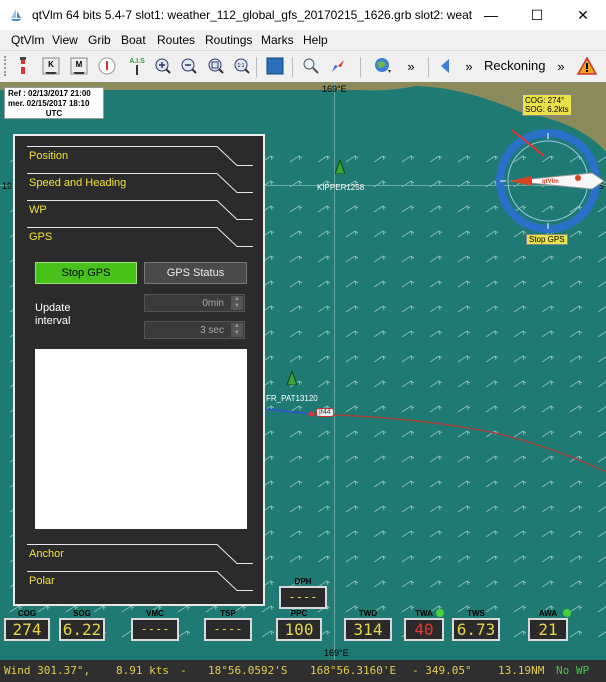 This screenshot has height=682, width=606. What do you see at coordinates (567, 613) in the screenshot?
I see `awa-indicator-light` at bounding box center [567, 613].